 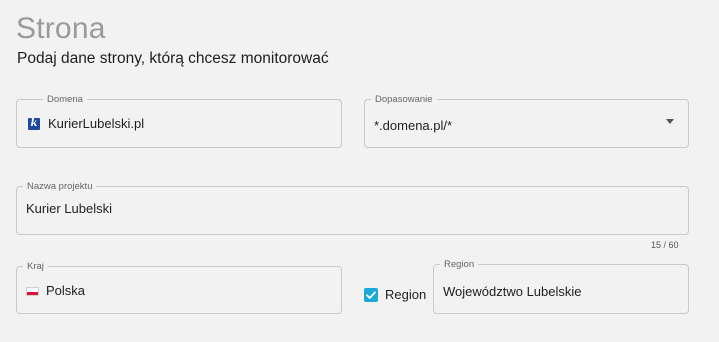 I want to click on project-name-value: Kurier Lubelski, so click(x=69, y=208).